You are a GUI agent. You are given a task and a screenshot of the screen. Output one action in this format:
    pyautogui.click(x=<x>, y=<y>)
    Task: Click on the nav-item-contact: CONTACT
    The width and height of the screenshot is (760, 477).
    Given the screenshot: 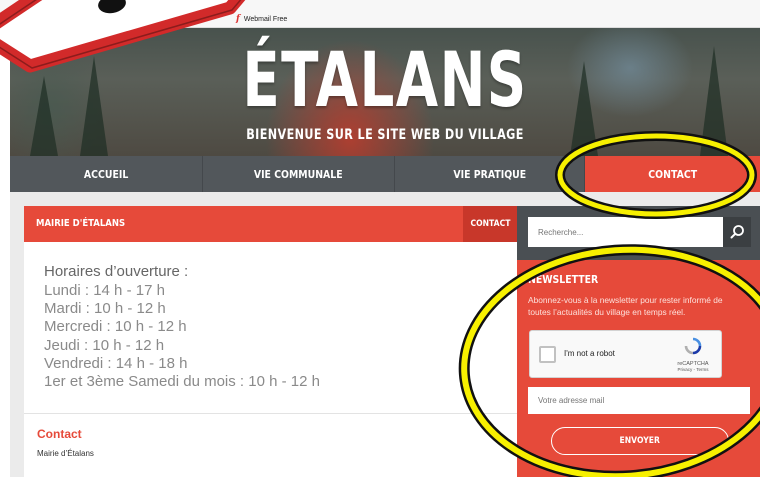 What is the action you would take?
    pyautogui.click(x=672, y=174)
    